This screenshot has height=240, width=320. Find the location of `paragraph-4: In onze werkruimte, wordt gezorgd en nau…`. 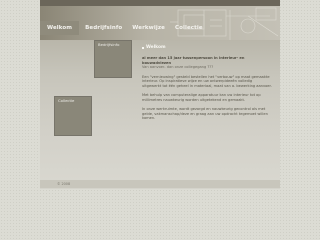

paragraph-4: In onze werkruimte, wordt gezorgd en nau… is located at coordinates (205, 114).